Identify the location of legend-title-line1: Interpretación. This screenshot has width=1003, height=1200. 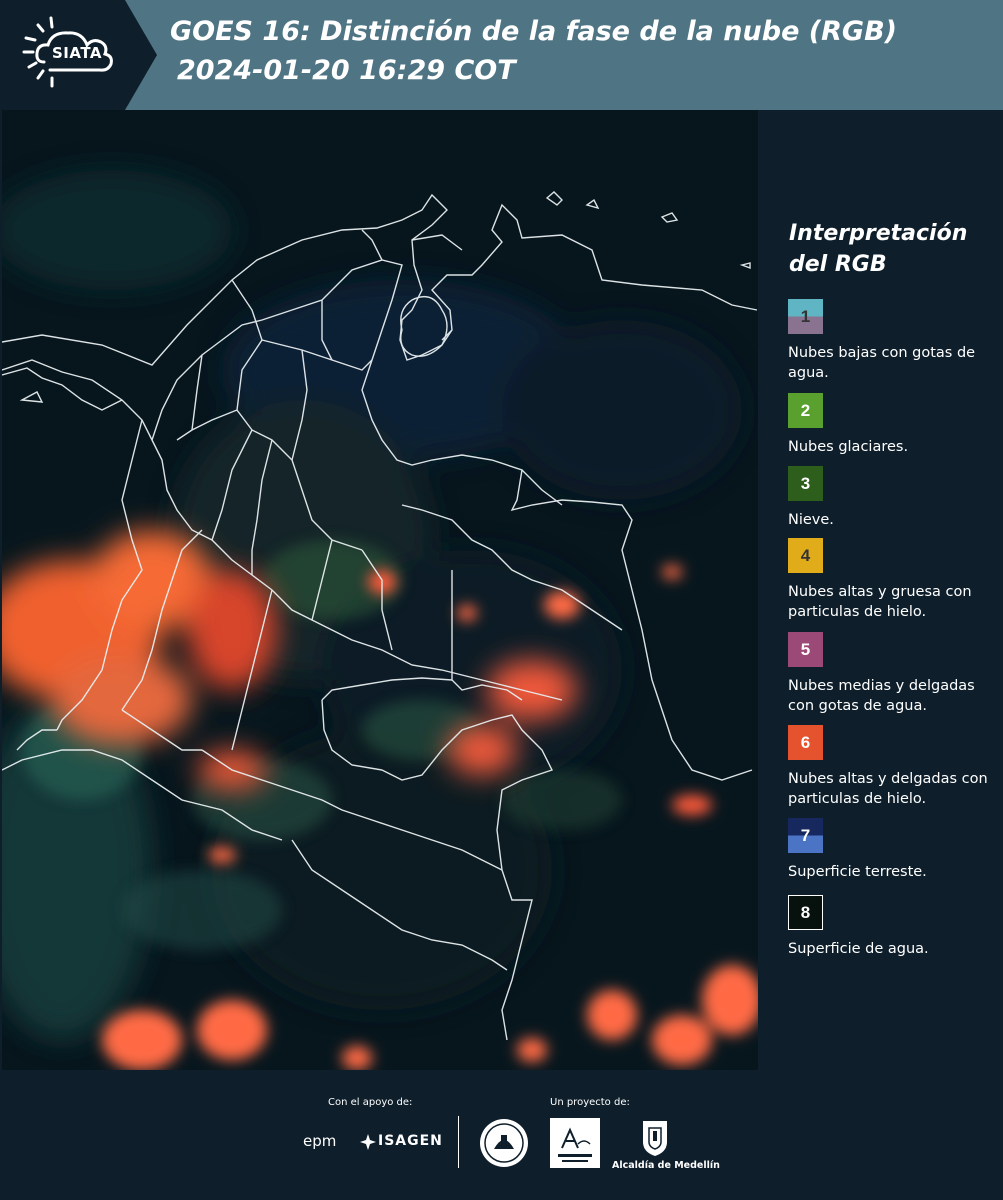
(878, 233).